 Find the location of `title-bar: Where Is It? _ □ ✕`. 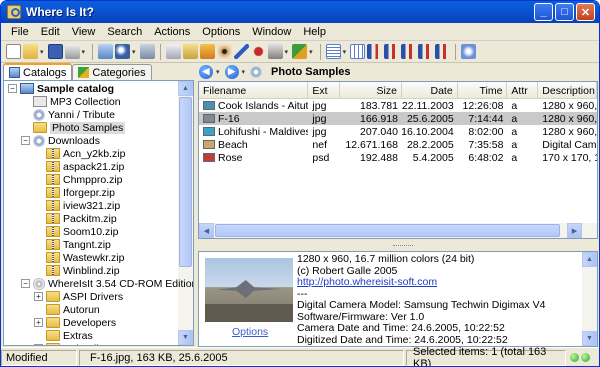

title-bar: Where Is It? _ □ ✕ is located at coordinates (300, 12).